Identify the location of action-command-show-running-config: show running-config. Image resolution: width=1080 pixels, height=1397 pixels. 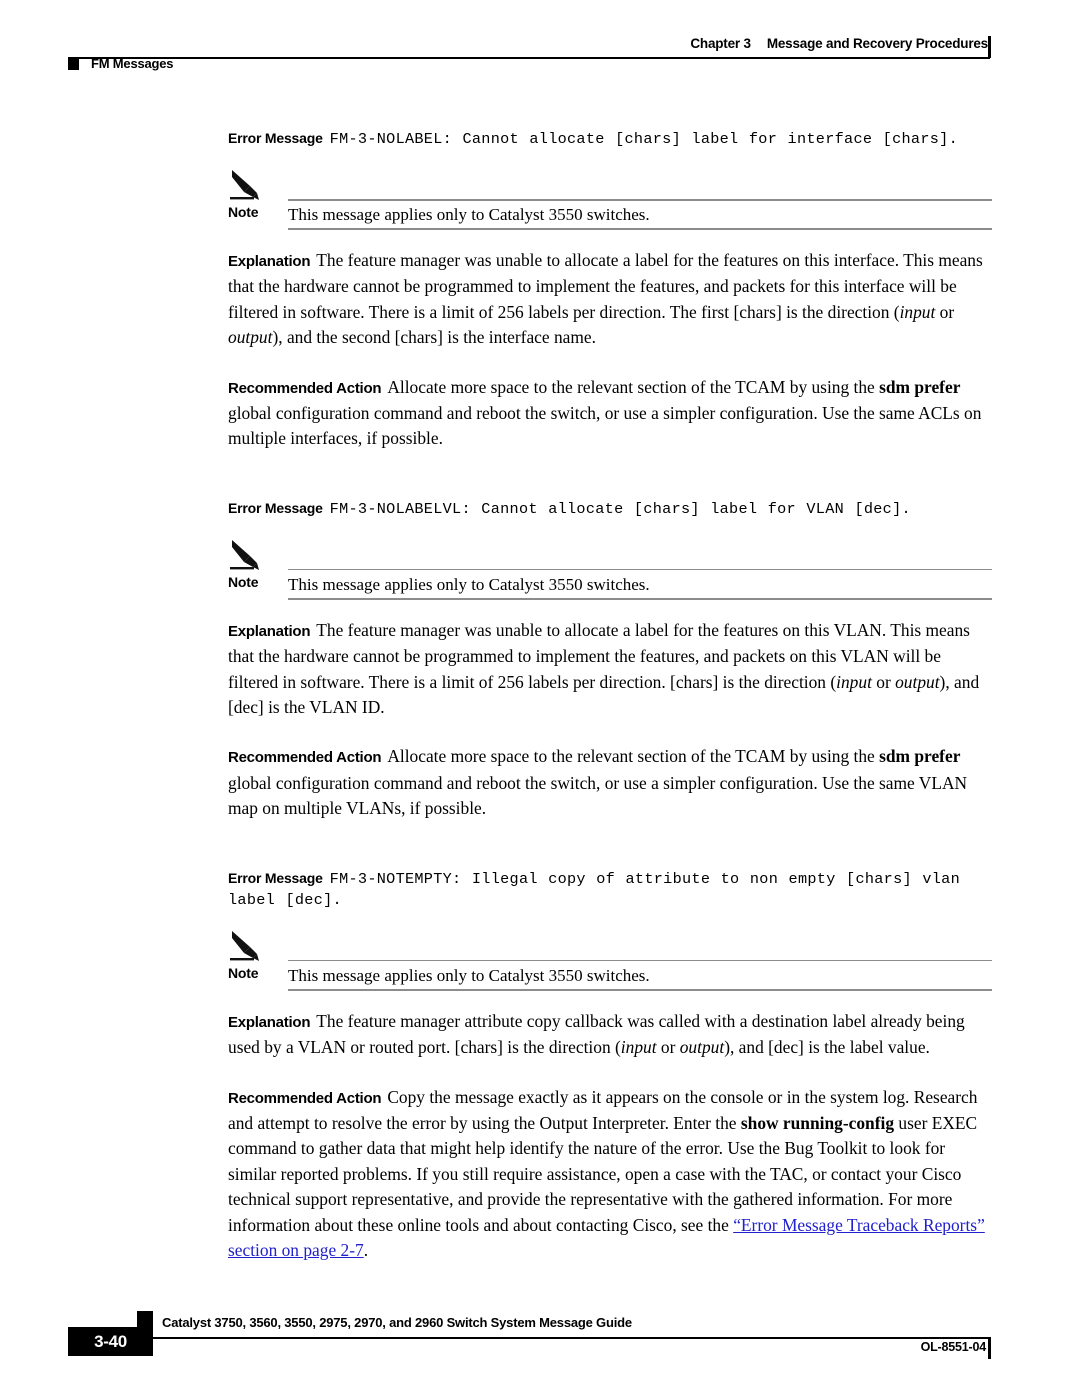
(817, 1122).